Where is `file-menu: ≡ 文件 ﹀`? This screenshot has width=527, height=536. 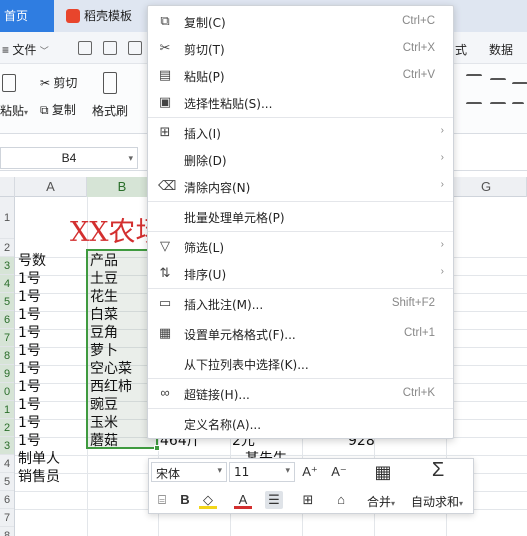 file-menu: ≡ 文件 ﹀ is located at coordinates (25, 49).